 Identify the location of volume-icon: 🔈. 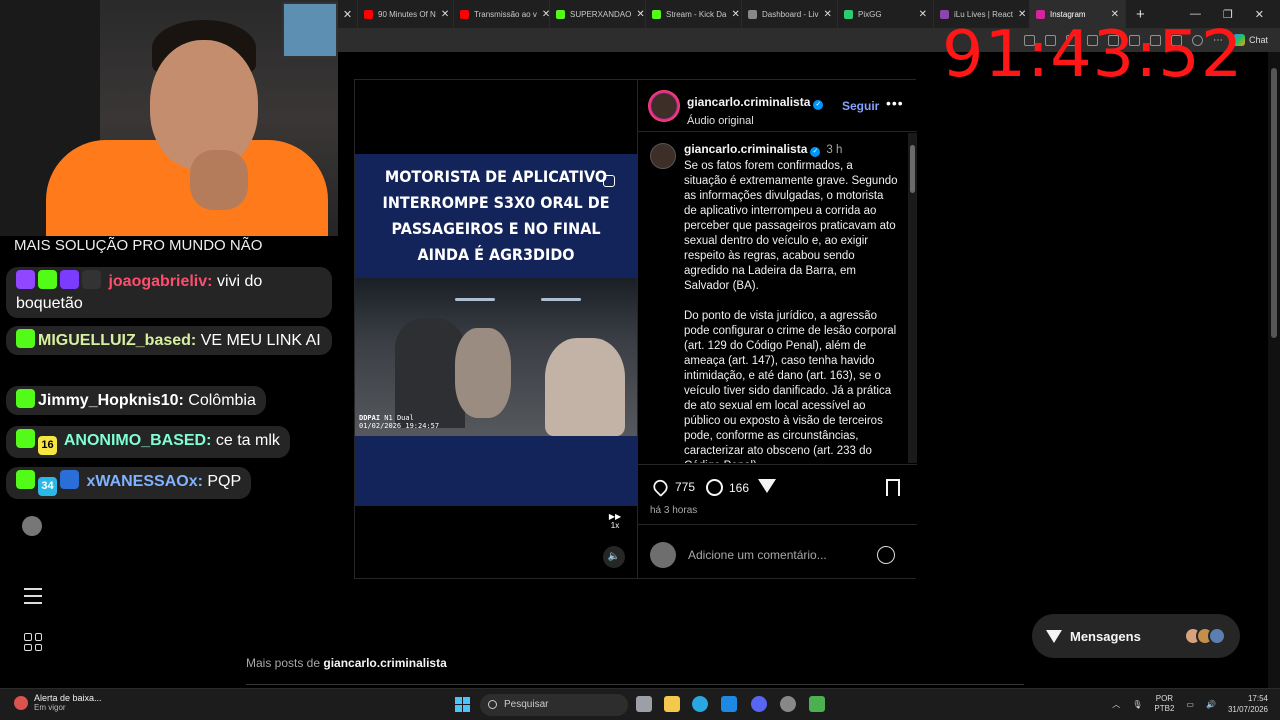
(614, 557).